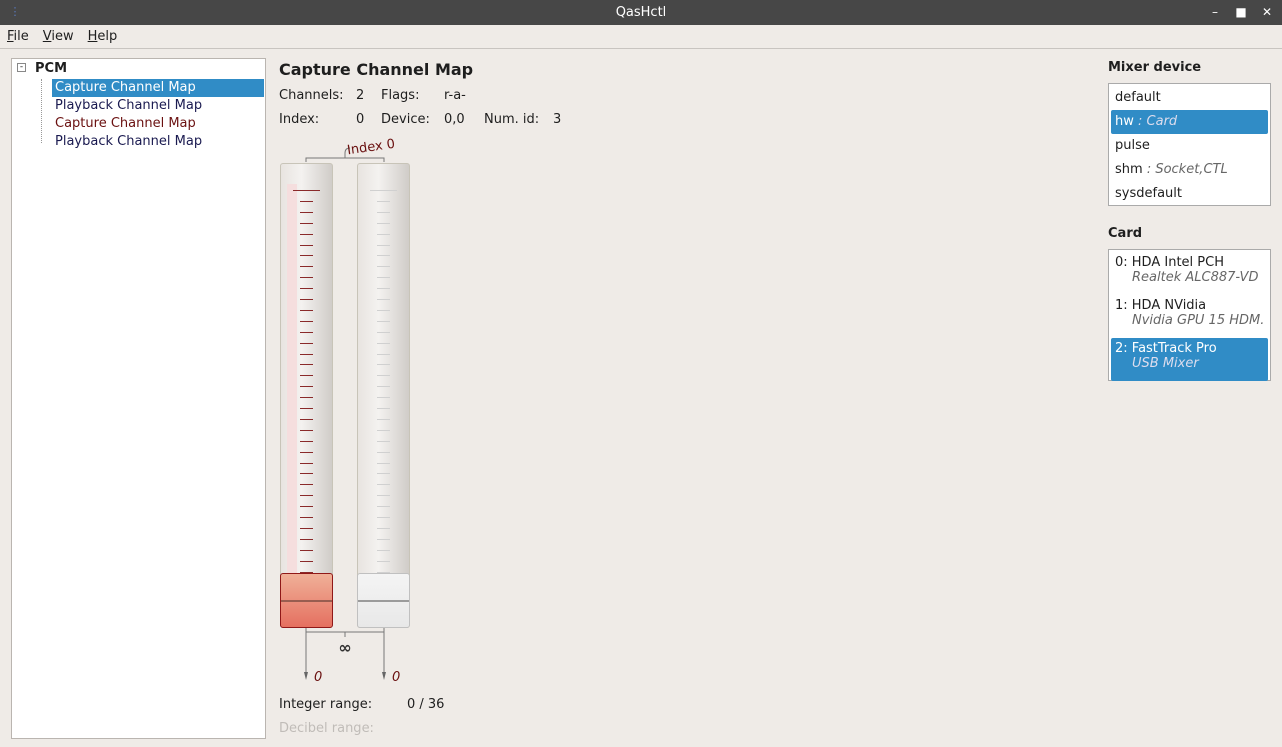 The image size is (1282, 747). What do you see at coordinates (299, 119) in the screenshot?
I see `index-label: Index:` at bounding box center [299, 119].